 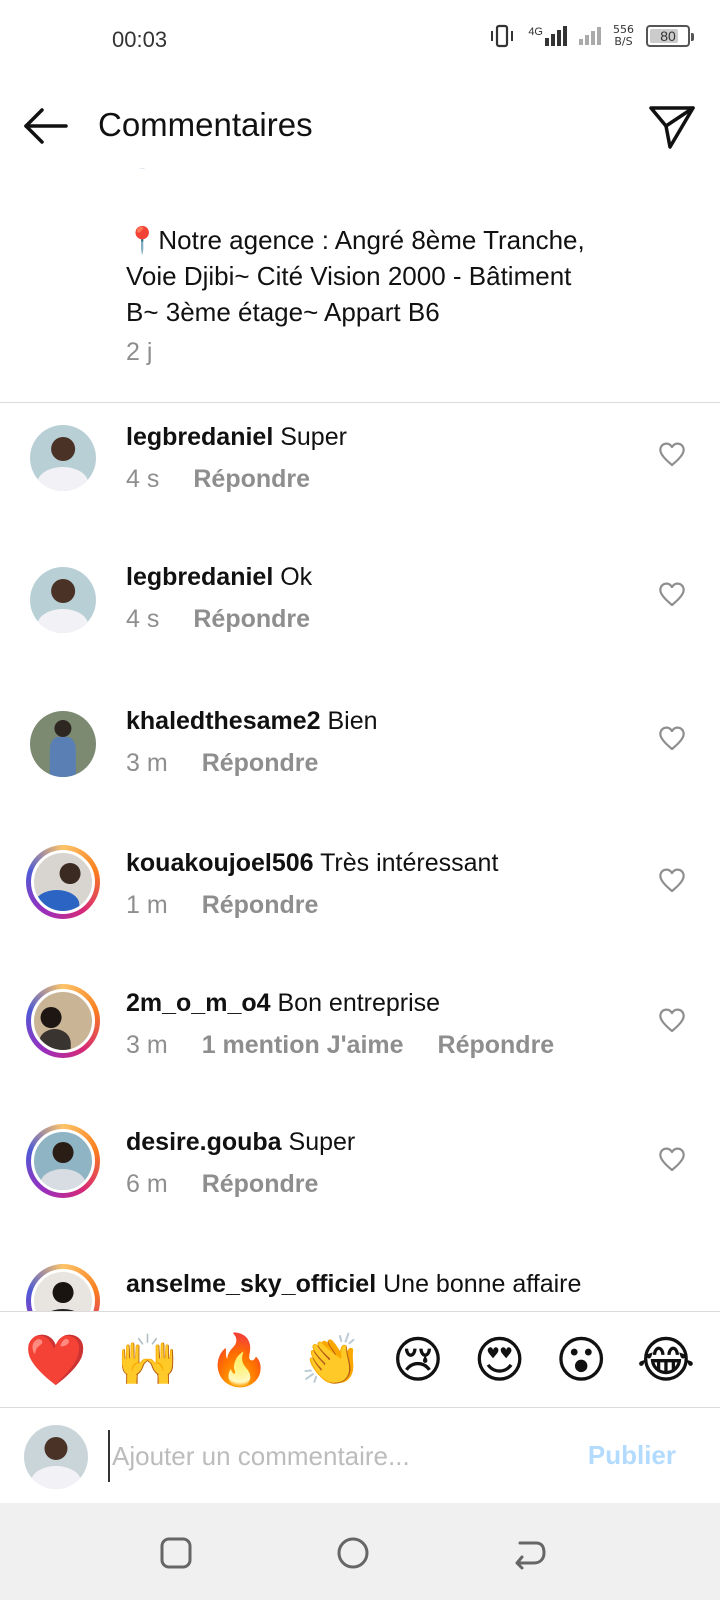 I want to click on emoji-heart-eyes-button: 😍, so click(x=500, y=1360).